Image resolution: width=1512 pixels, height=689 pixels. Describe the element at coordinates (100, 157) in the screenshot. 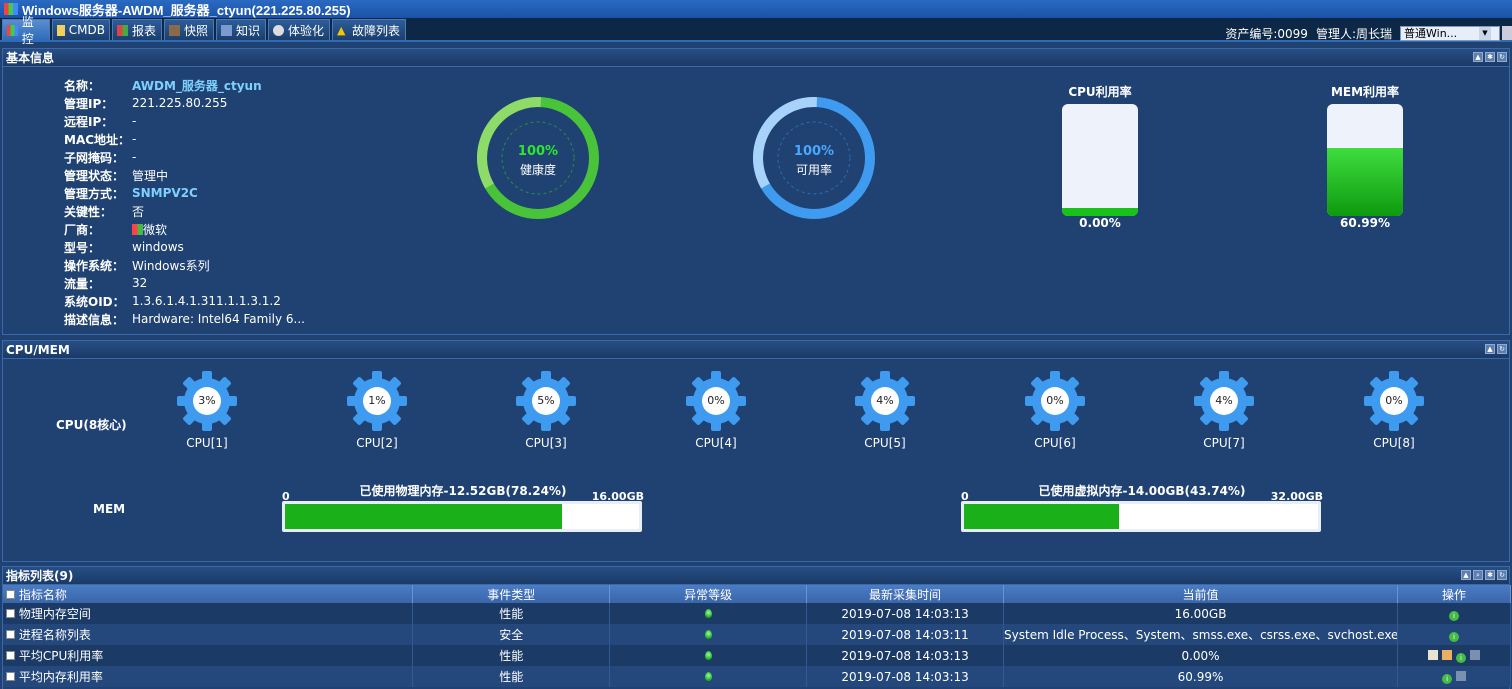

I see `info-row-mask: 子网掩码： -` at that location.